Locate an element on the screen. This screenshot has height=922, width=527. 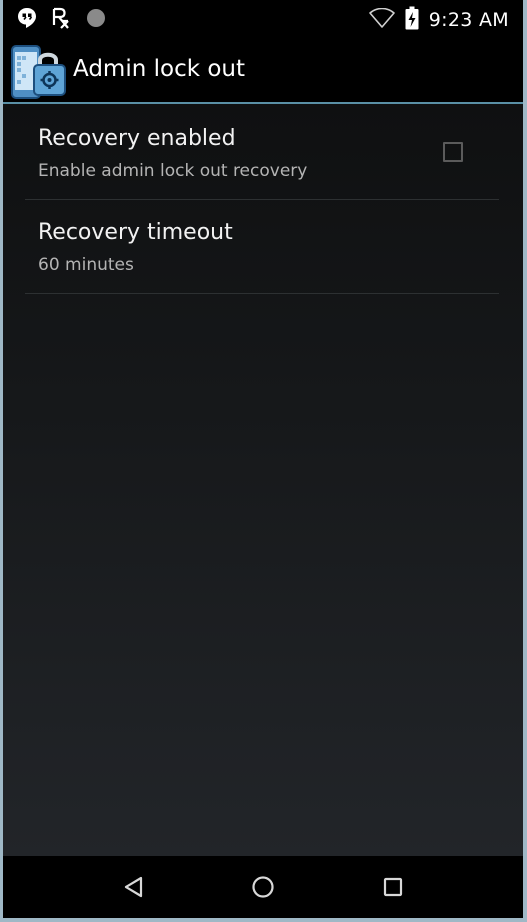
circle-icon is located at coordinates (96, 20).